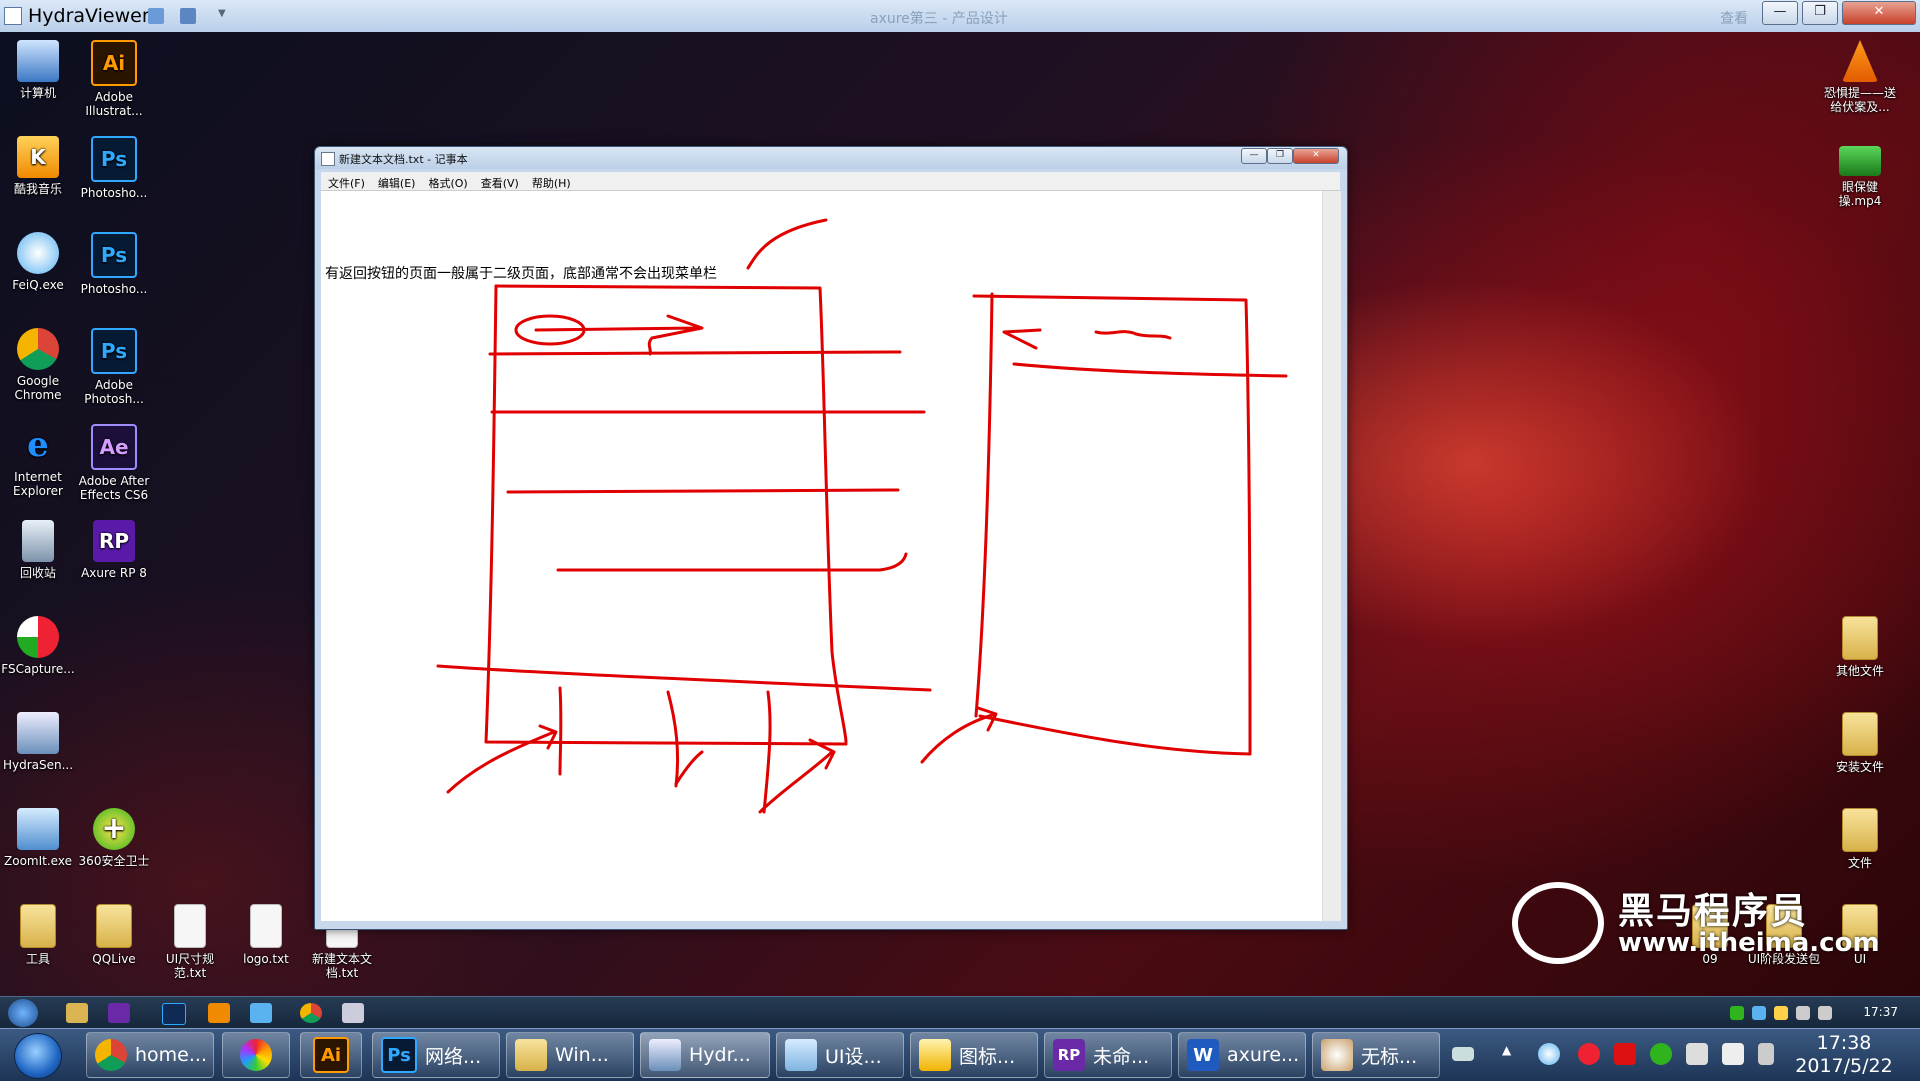 This screenshot has height=1081, width=1920. I want to click on sketch-back-arrow, so click(1022, 339).